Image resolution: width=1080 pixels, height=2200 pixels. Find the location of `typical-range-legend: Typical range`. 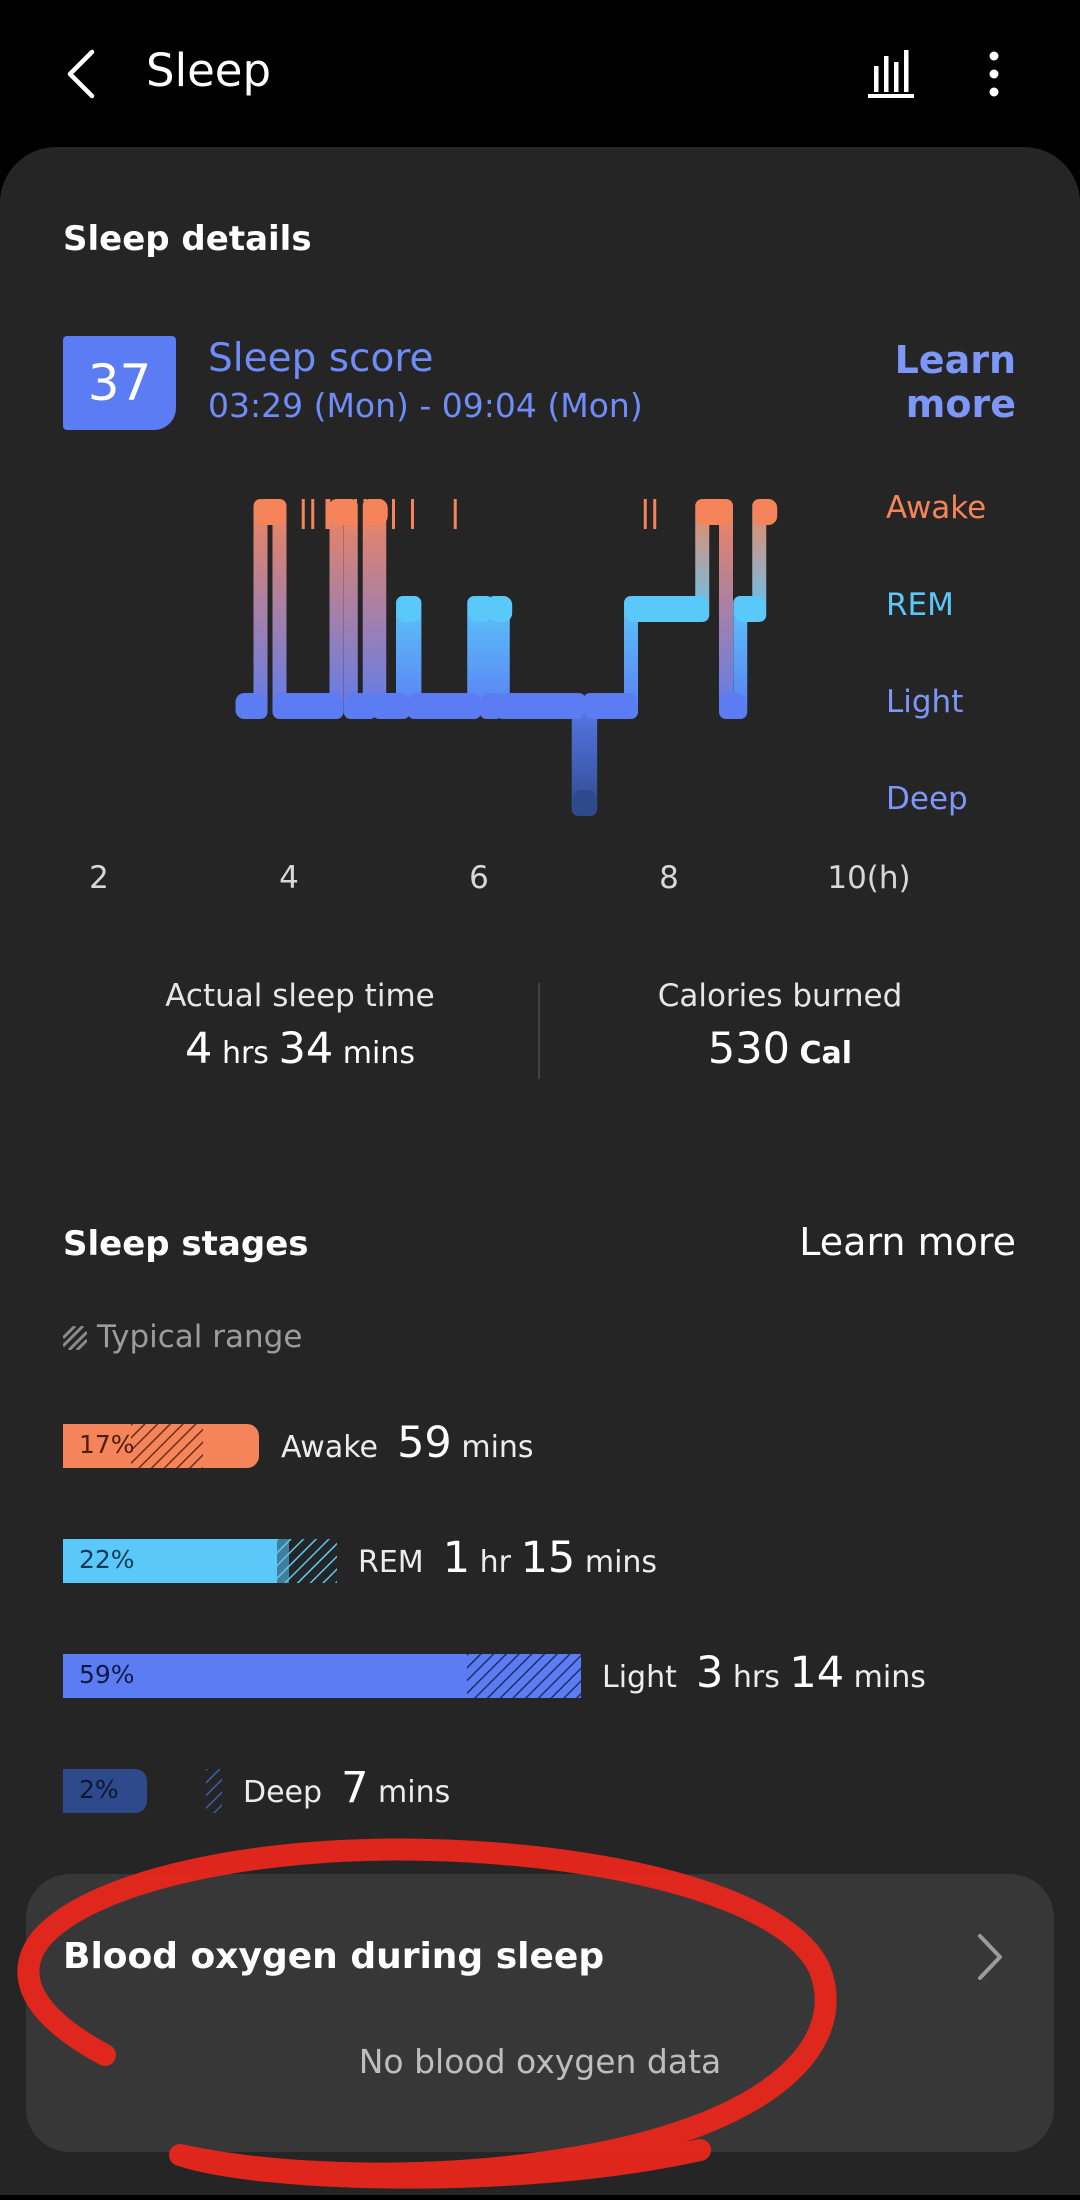

typical-range-legend: Typical range is located at coordinates (200, 1337).